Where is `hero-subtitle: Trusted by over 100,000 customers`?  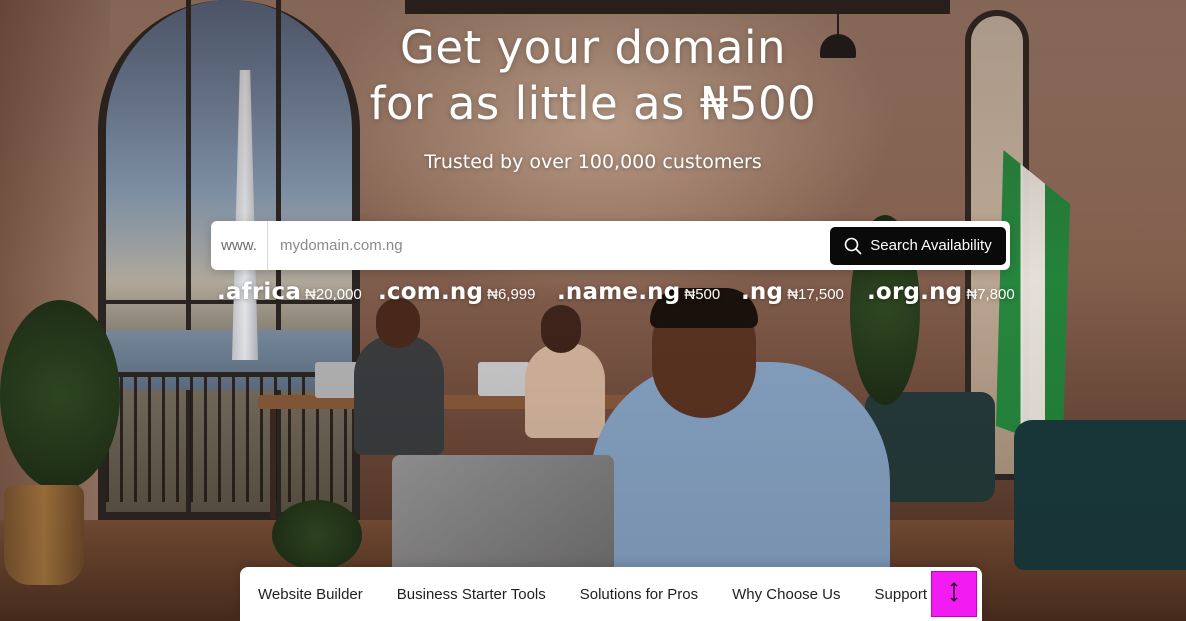 hero-subtitle: Trusted by over 100,000 customers is located at coordinates (593, 162).